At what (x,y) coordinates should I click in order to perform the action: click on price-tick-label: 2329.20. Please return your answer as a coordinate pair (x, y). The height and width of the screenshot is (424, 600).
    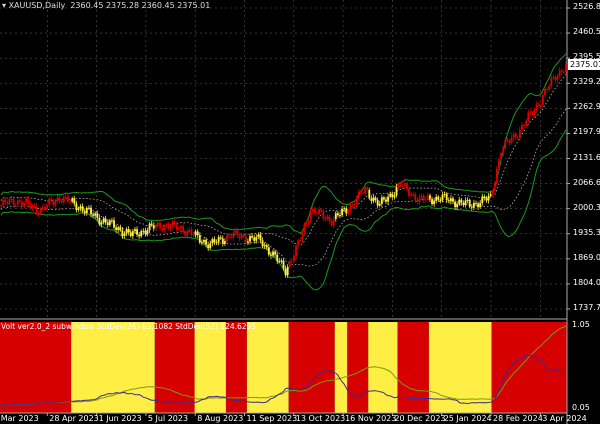
    Looking at the image, I should click on (586, 82).